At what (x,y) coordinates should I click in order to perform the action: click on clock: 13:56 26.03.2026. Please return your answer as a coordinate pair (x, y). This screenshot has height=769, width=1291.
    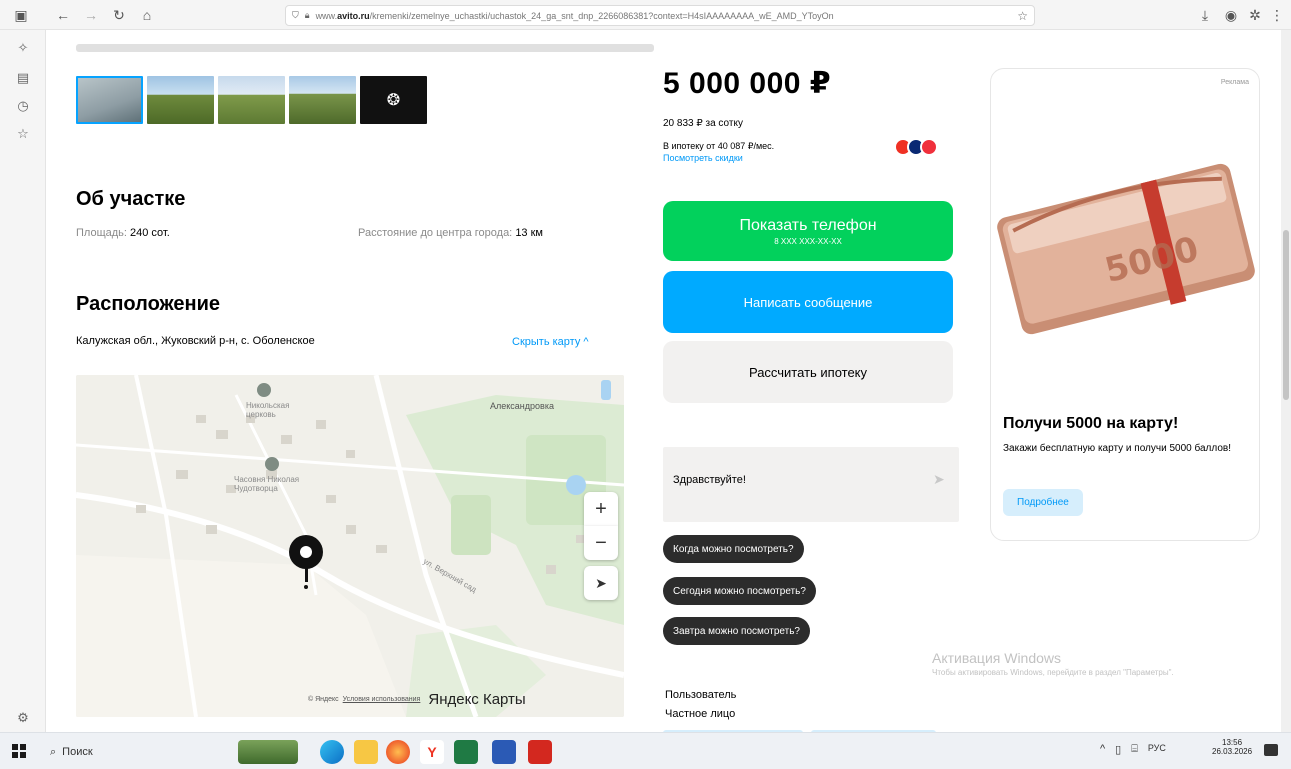
    Looking at the image, I should click on (1232, 747).